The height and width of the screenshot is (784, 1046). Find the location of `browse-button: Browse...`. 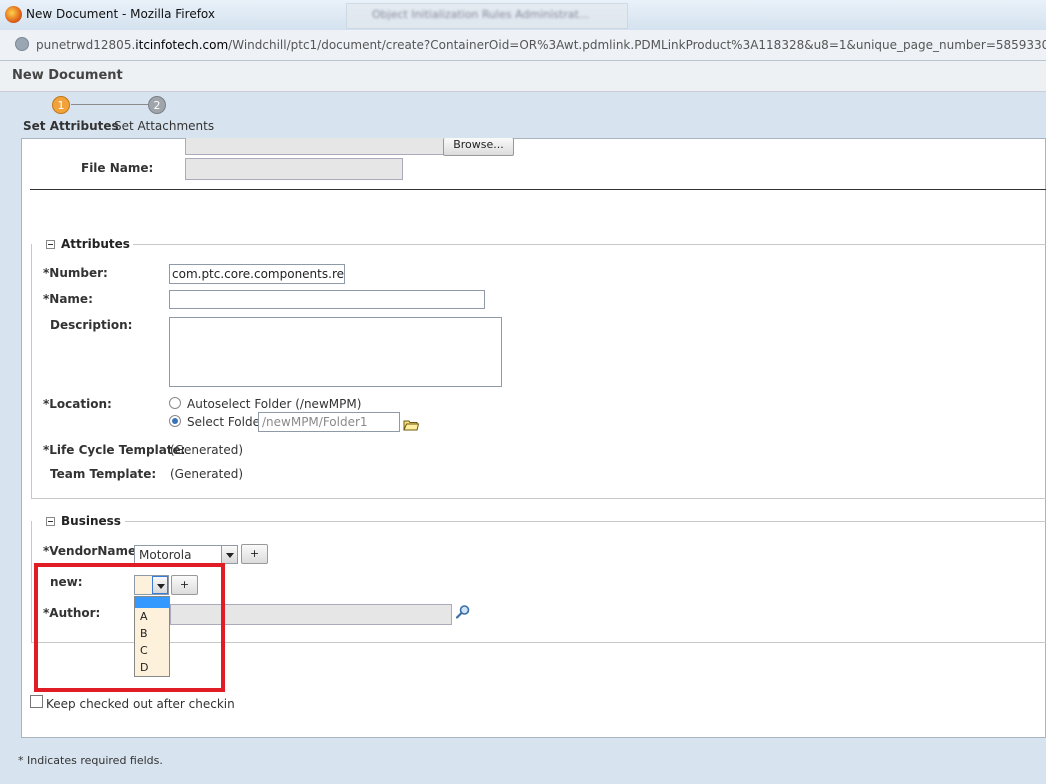

browse-button: Browse... is located at coordinates (478, 147).